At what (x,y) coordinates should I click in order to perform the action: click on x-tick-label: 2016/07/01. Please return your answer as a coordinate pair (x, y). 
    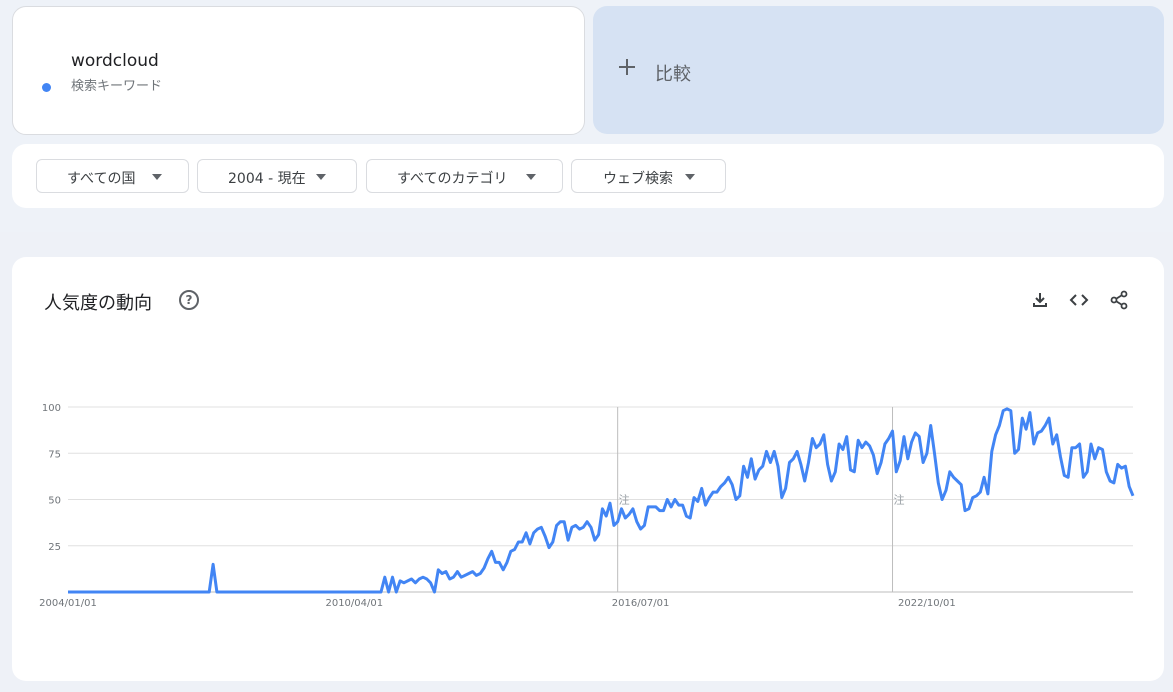
    Looking at the image, I should click on (641, 603).